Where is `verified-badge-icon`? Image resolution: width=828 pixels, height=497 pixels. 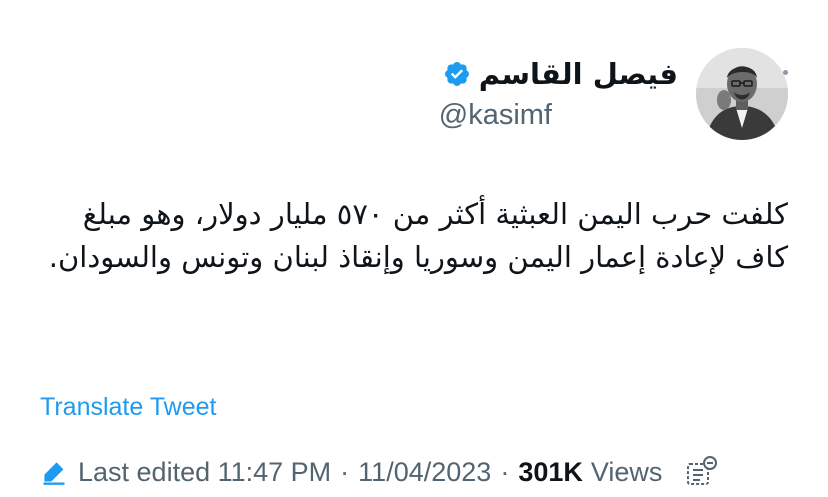
verified-badge-icon is located at coordinates (456, 74).